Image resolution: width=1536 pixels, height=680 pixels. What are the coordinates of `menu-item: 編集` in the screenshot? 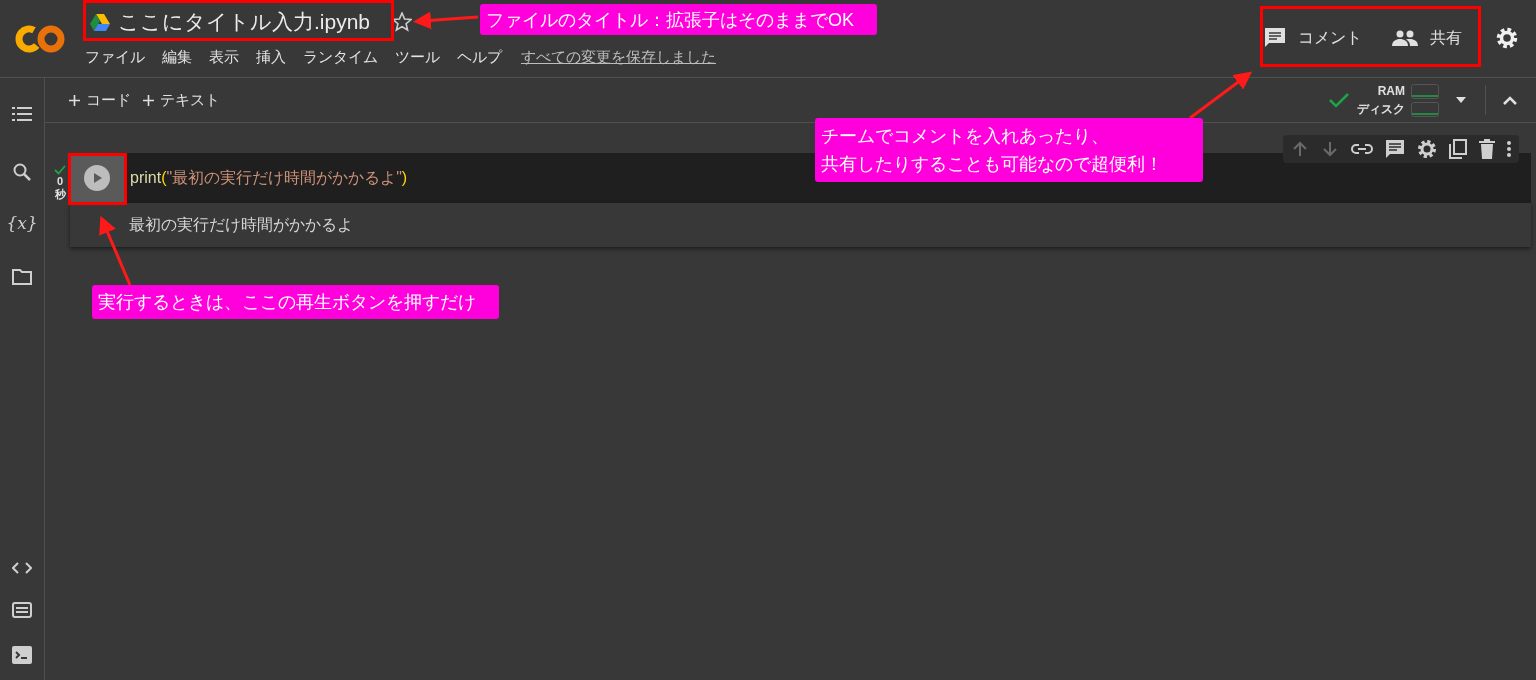 It's located at (177, 57).